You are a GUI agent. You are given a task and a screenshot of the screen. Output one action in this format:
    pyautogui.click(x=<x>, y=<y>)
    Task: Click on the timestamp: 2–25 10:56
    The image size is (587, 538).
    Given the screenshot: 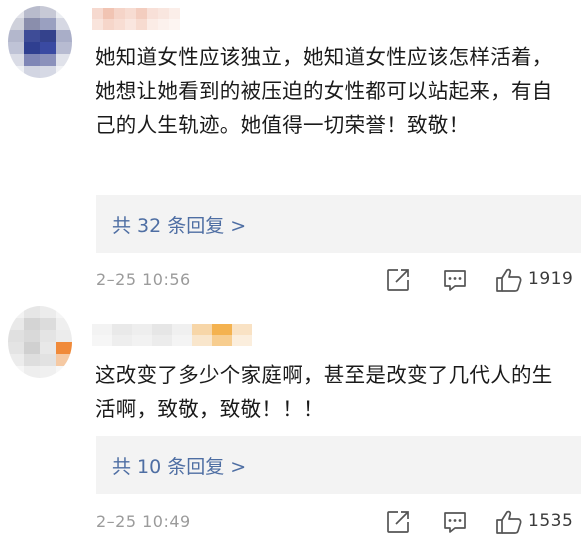 What is the action you would take?
    pyautogui.click(x=143, y=279)
    